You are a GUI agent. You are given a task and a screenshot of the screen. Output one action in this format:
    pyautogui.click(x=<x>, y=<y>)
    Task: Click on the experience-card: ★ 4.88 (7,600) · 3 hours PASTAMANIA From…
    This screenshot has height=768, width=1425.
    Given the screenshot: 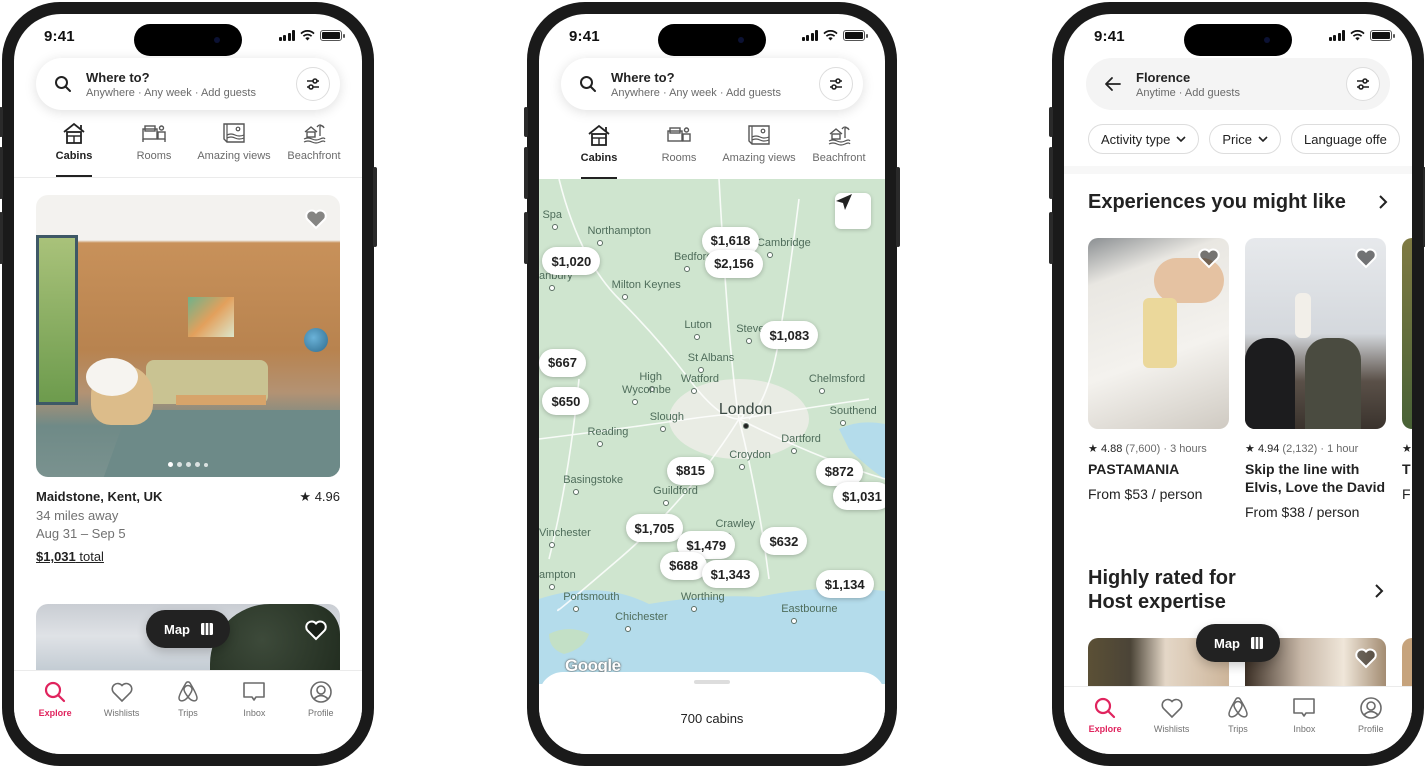 What is the action you would take?
    pyautogui.click(x=1158, y=379)
    